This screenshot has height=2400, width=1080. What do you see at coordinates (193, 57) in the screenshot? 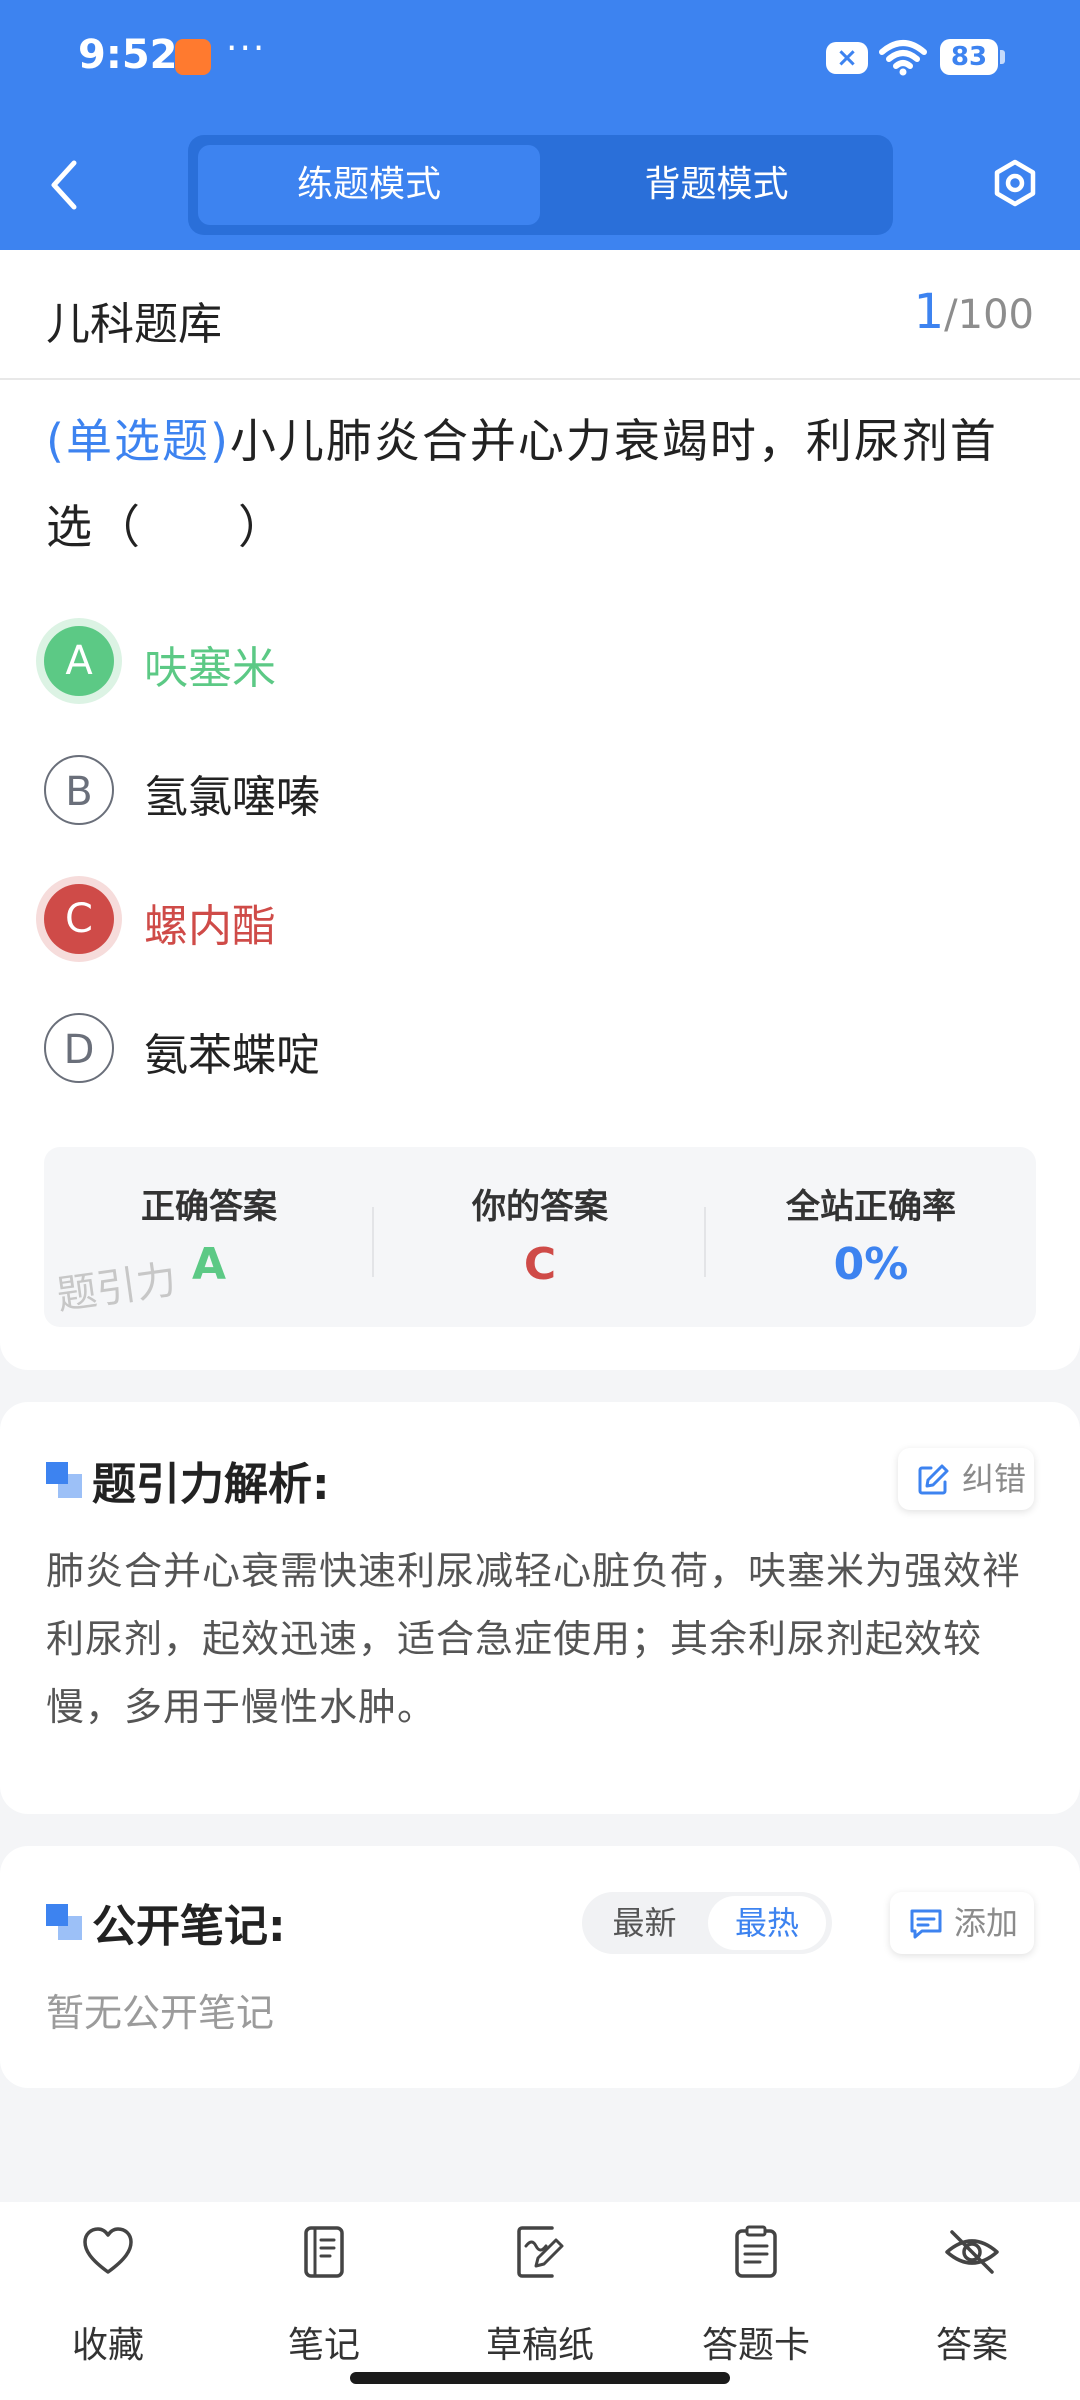
I see `app-notification-icon` at bounding box center [193, 57].